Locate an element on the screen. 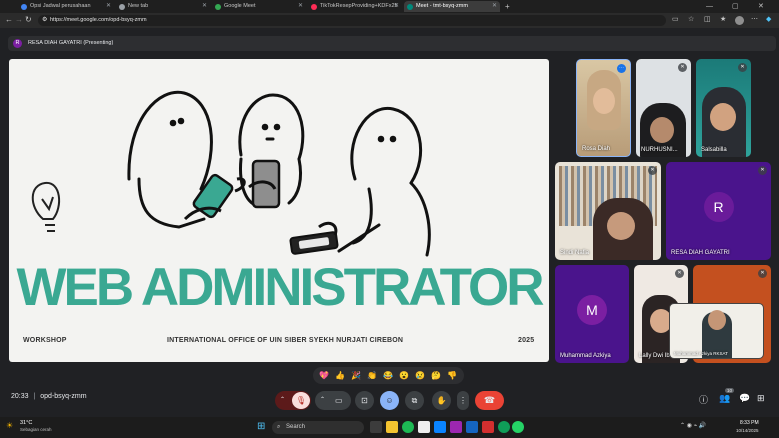  hangup-icon: ☎ is located at coordinates (489, 400).